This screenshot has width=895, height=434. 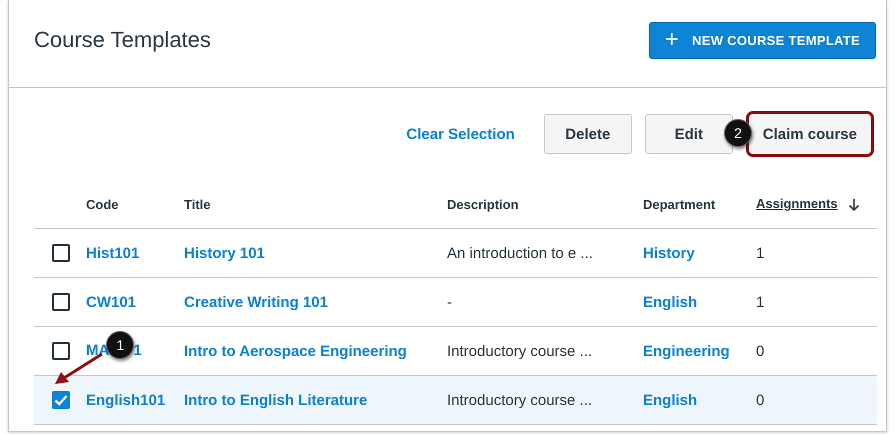 What do you see at coordinates (669, 253) in the screenshot?
I see `department-link: History` at bounding box center [669, 253].